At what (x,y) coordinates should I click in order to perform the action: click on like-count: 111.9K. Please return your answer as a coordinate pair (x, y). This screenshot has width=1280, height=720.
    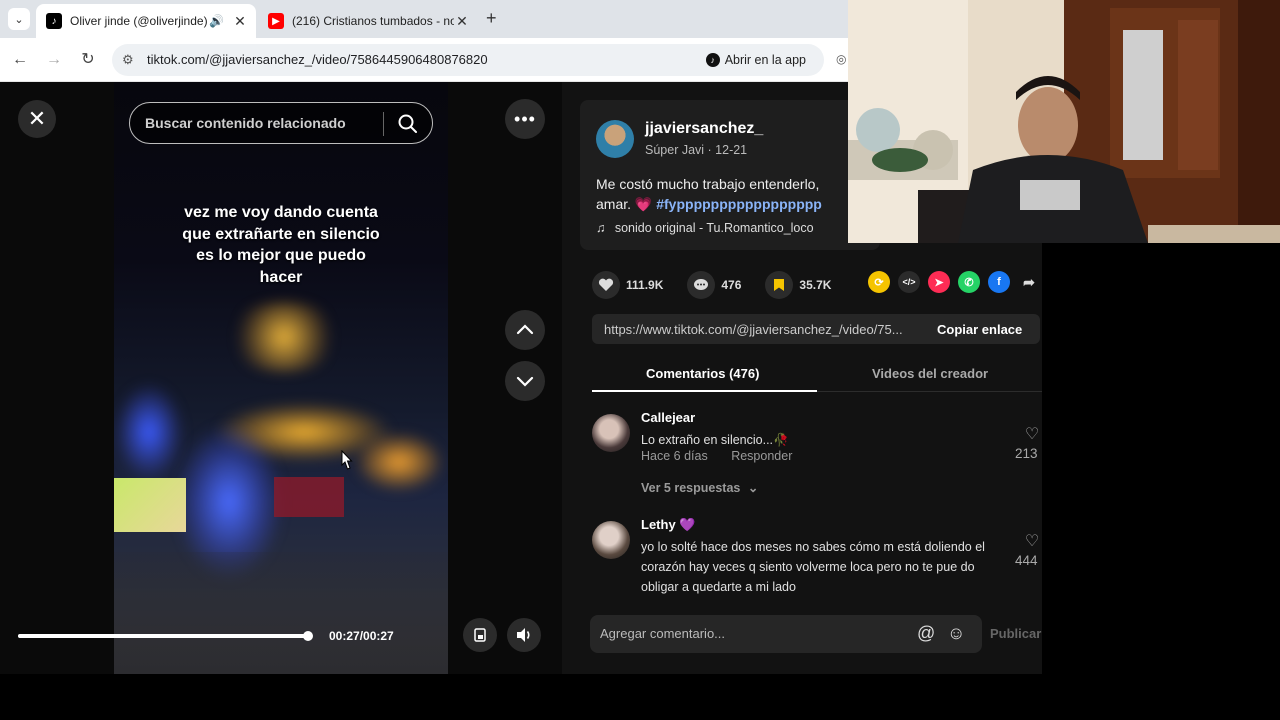
    Looking at the image, I should click on (645, 285).